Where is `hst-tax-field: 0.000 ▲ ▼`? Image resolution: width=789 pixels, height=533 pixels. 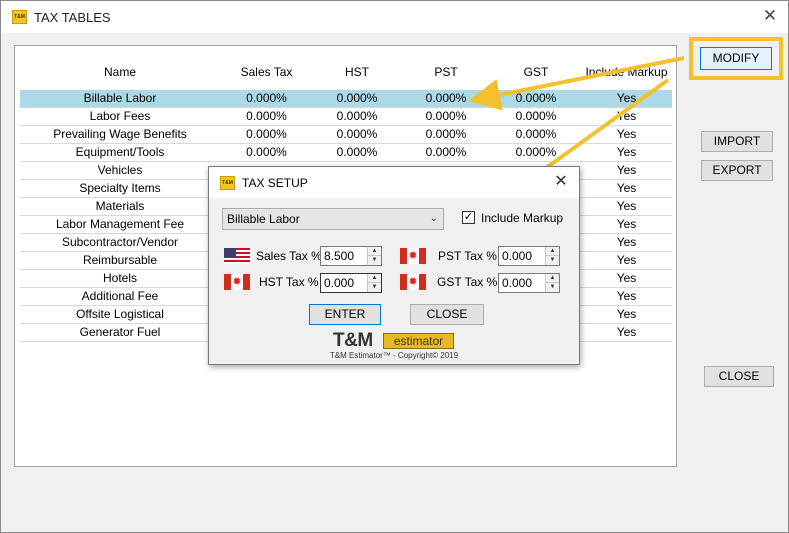 hst-tax-field: 0.000 ▲ ▼ is located at coordinates (351, 283).